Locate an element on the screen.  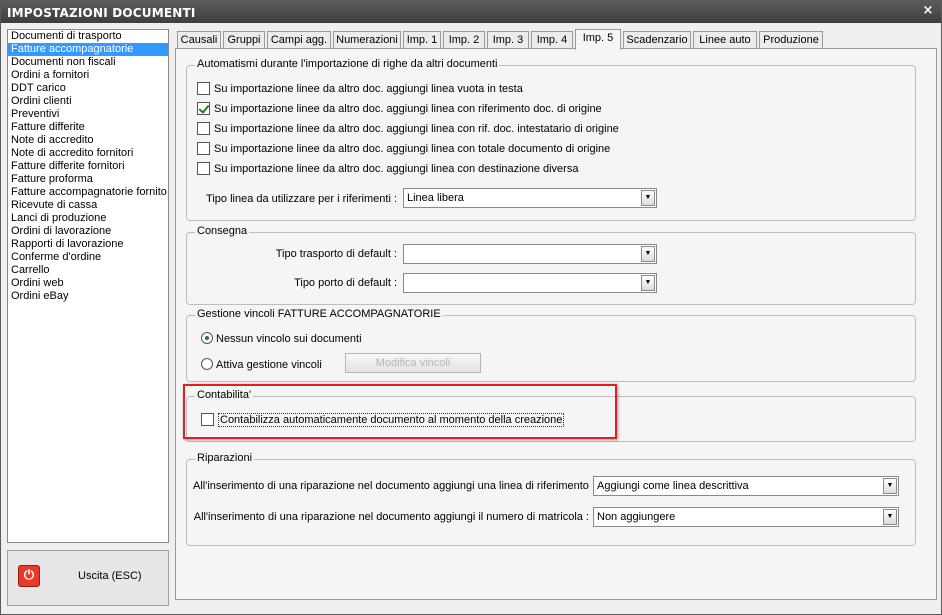
tab-gruppi: Gruppi is located at coordinates (244, 40).